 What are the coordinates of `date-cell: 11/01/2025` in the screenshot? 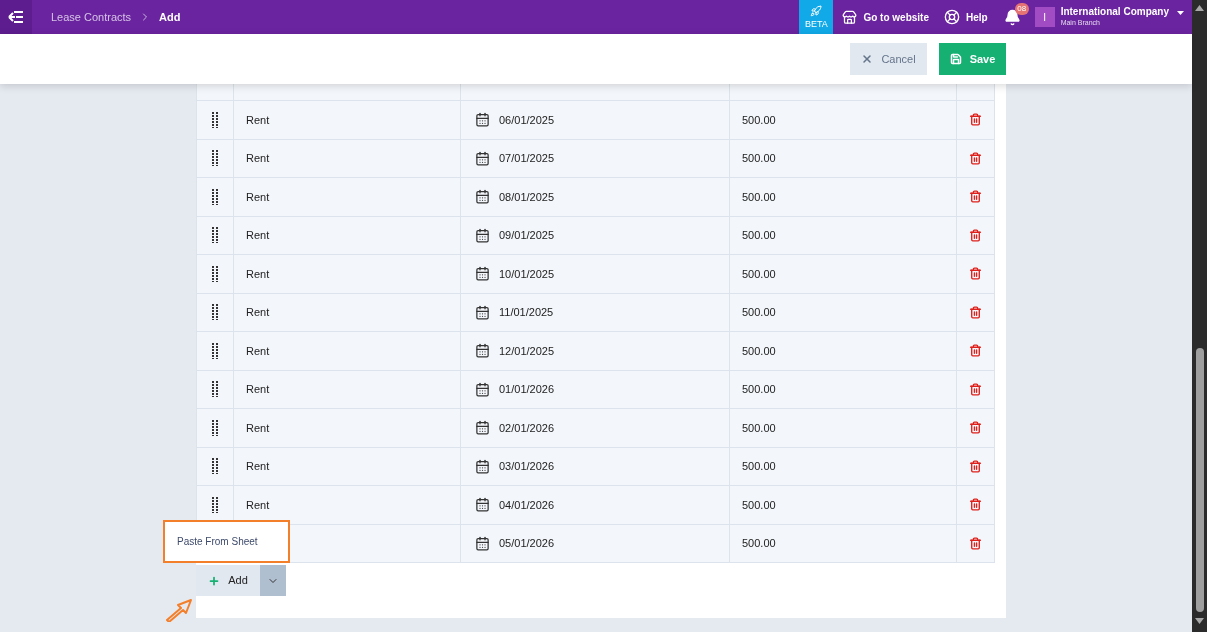 It's located at (526, 312).